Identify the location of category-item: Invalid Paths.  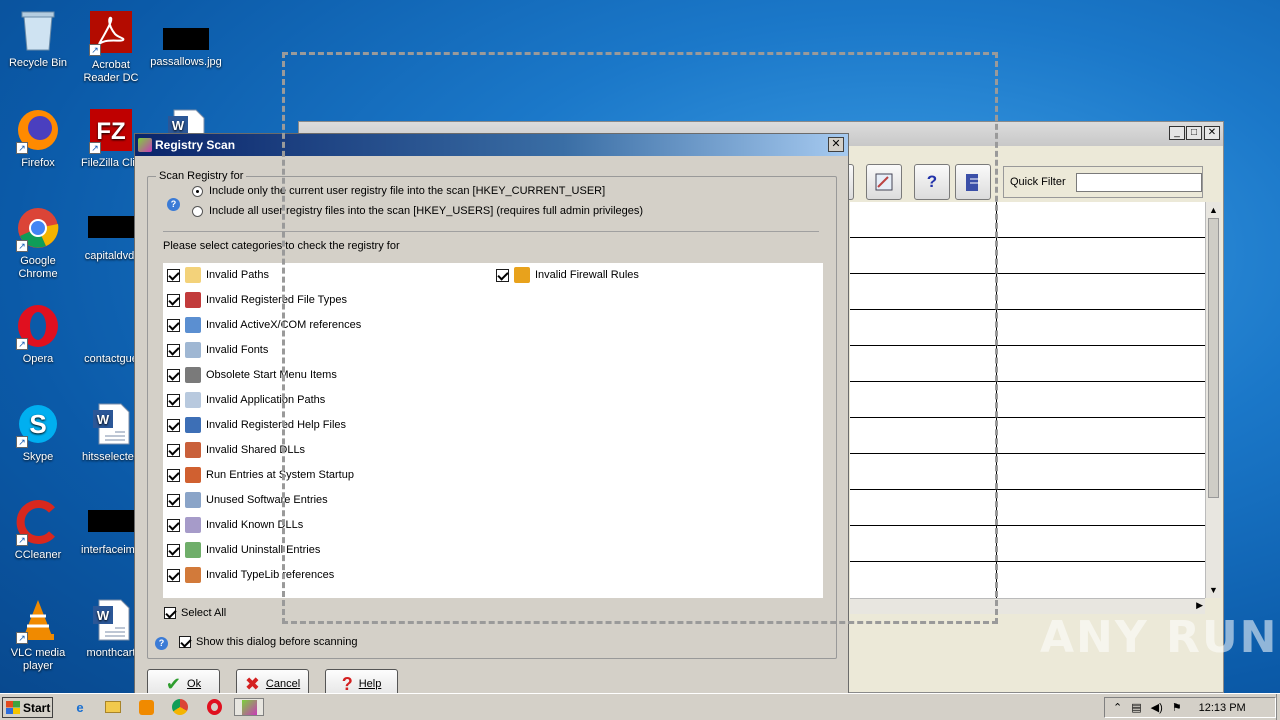
(218, 275).